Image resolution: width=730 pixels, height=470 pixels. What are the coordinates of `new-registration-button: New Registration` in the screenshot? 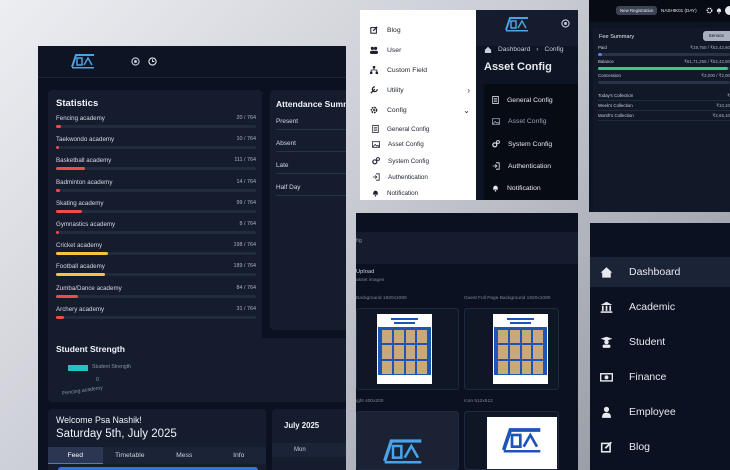 It's located at (637, 10).